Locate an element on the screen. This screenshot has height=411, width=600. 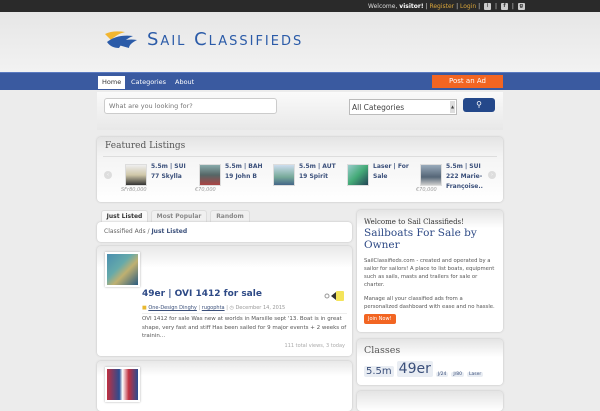
nav-categories: Categories is located at coordinates (148, 82).